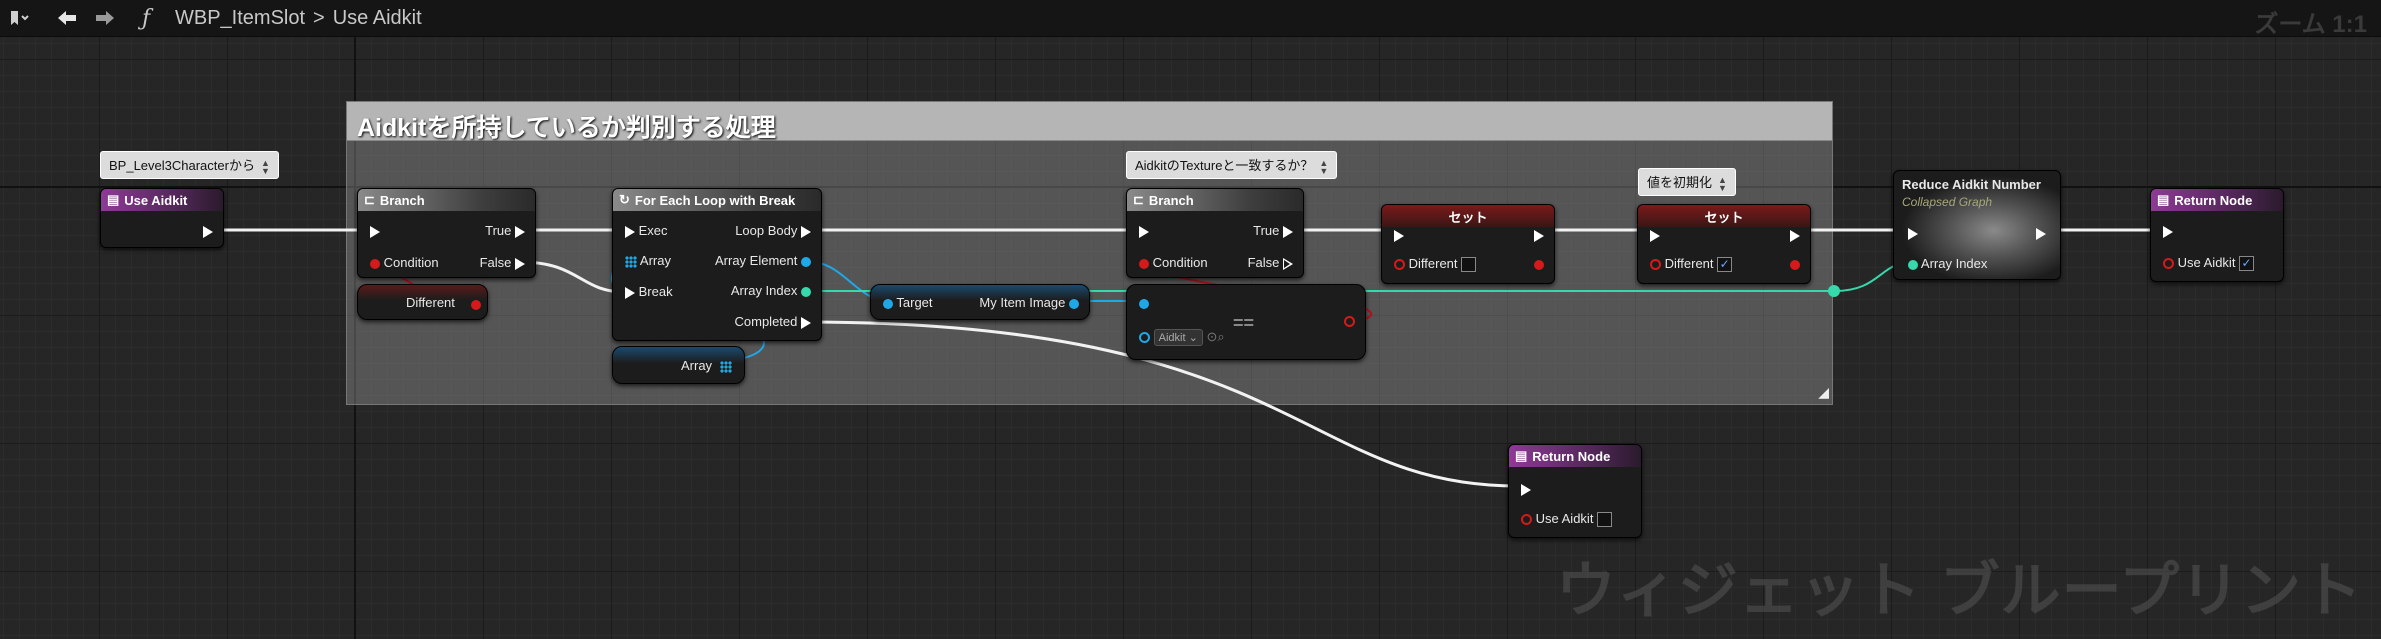 The image size is (2381, 639). Describe the element at coordinates (2310, 24) in the screenshot. I see `zoom-level: ズーム 1:1` at that location.